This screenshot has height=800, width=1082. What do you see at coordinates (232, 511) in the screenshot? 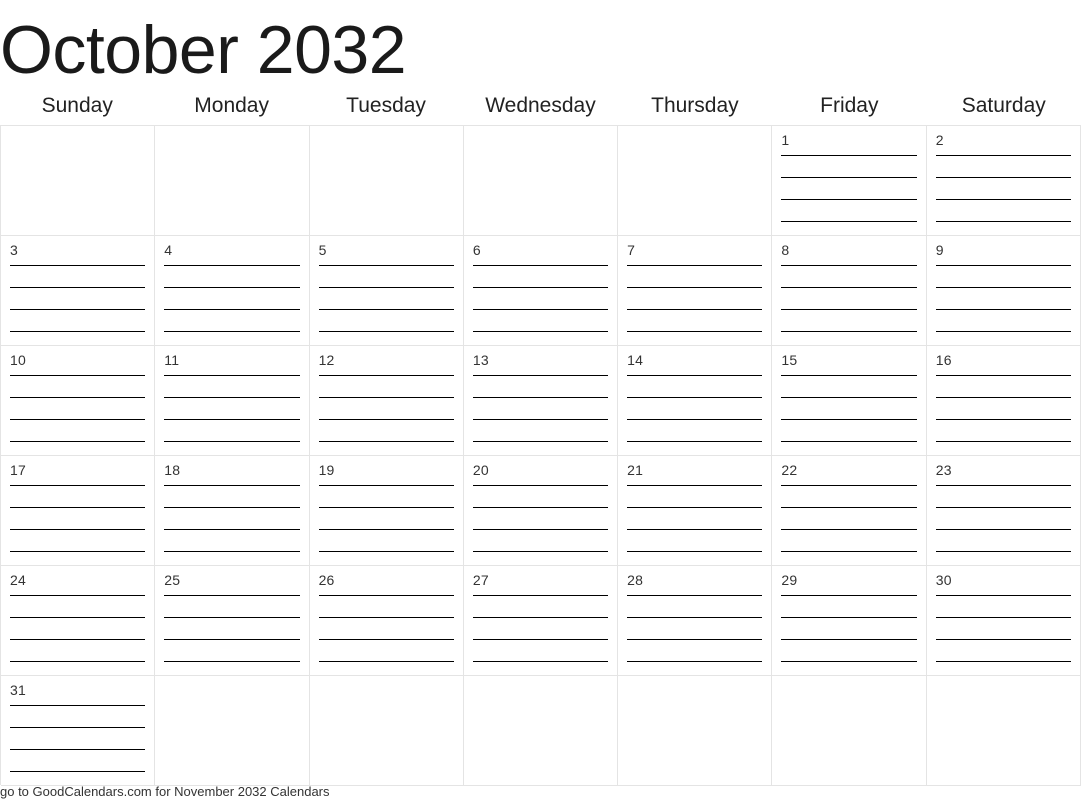
I see `day-cell-18: 18` at bounding box center [232, 511].